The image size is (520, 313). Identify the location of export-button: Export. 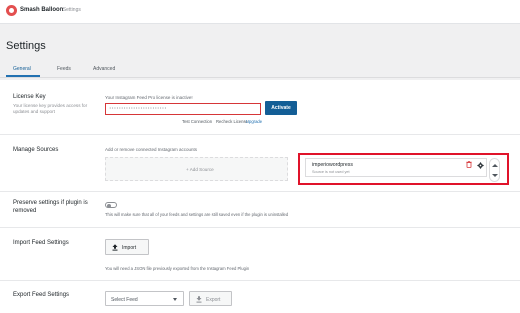
(210, 298).